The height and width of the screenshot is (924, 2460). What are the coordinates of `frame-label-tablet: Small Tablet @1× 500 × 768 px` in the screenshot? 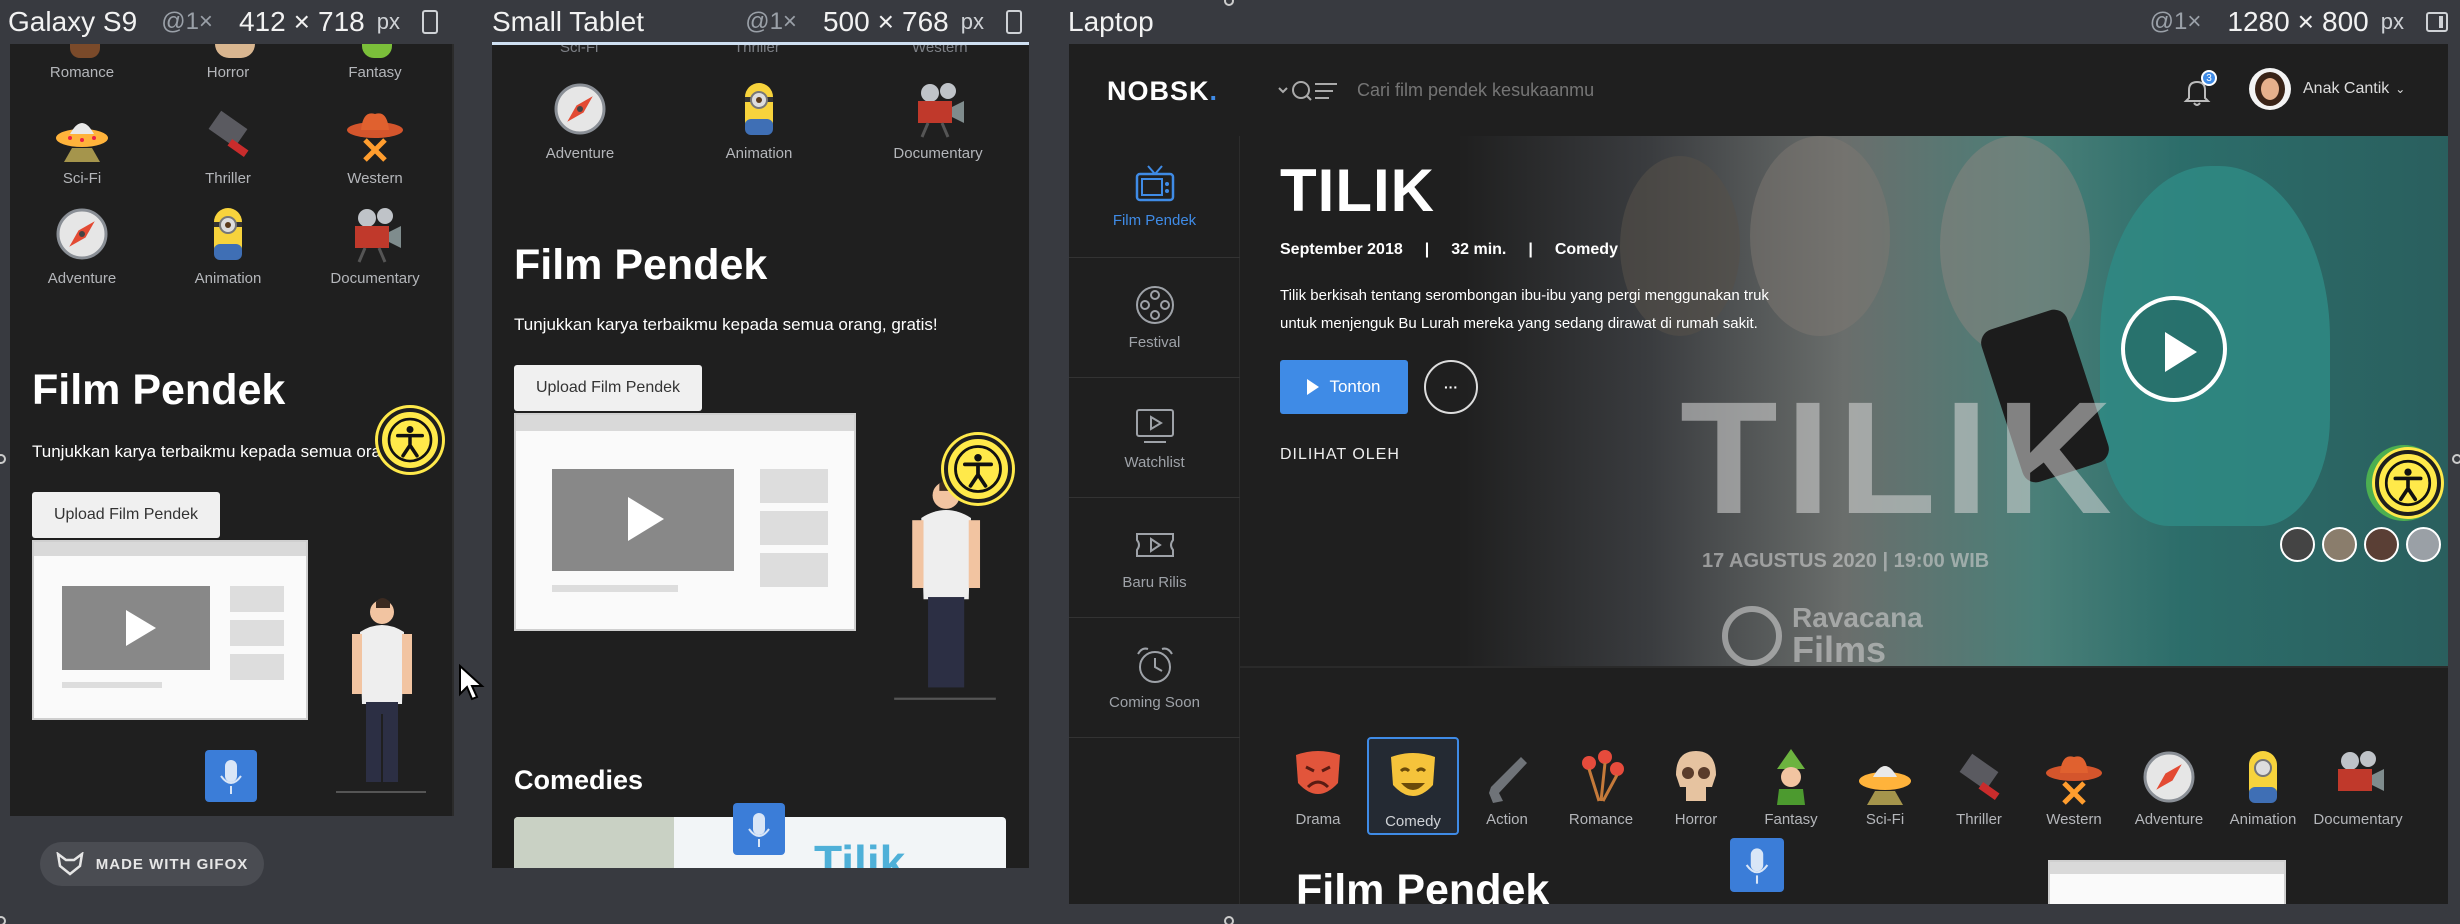 It's located at (757, 22).